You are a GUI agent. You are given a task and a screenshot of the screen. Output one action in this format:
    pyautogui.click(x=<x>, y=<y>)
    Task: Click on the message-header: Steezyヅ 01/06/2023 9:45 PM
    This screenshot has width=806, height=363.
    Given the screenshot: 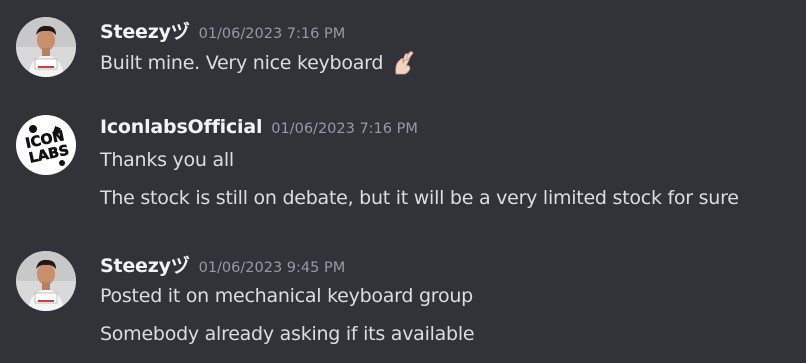 What is the action you would take?
    pyautogui.click(x=222, y=264)
    